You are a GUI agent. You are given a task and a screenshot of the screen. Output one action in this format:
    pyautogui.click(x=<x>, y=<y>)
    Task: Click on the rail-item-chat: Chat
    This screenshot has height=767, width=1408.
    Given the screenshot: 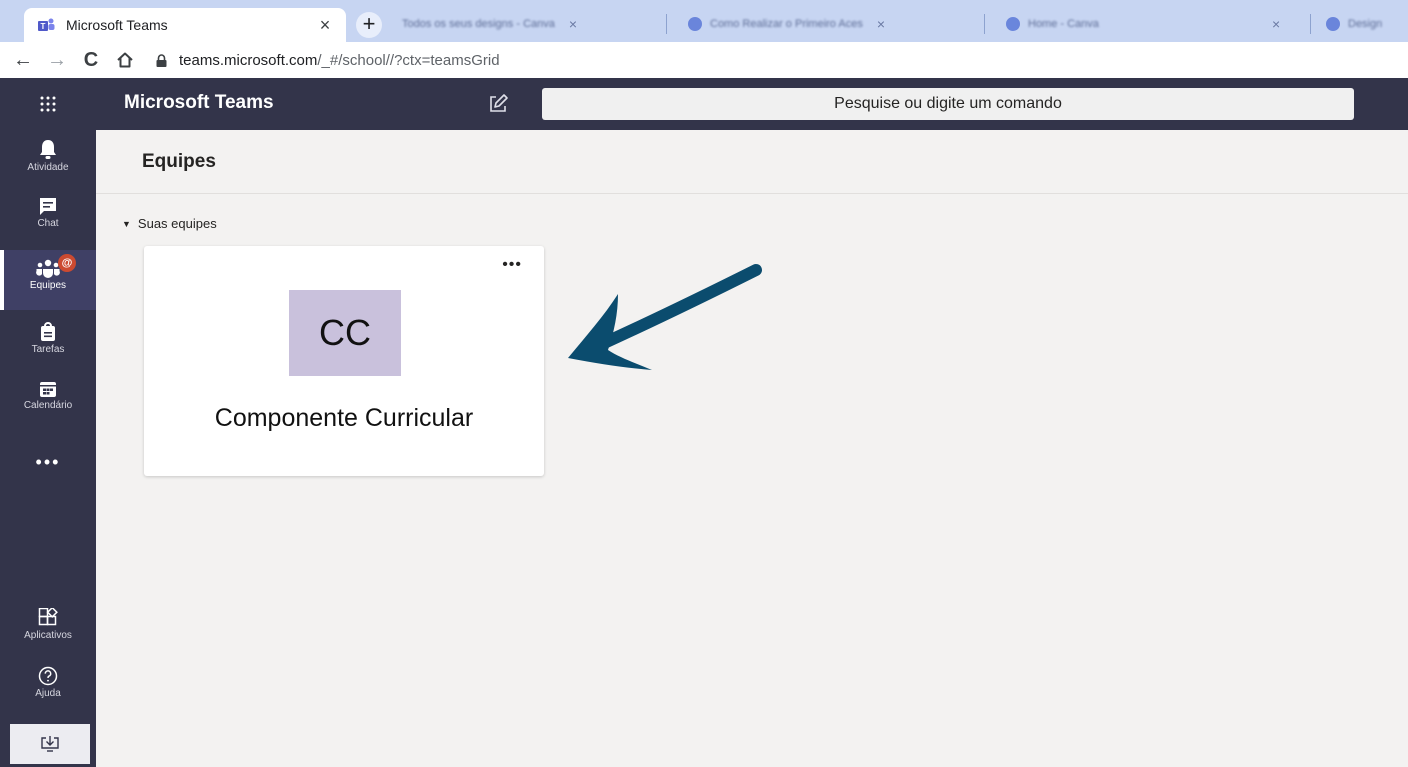 What is the action you would take?
    pyautogui.click(x=48, y=222)
    